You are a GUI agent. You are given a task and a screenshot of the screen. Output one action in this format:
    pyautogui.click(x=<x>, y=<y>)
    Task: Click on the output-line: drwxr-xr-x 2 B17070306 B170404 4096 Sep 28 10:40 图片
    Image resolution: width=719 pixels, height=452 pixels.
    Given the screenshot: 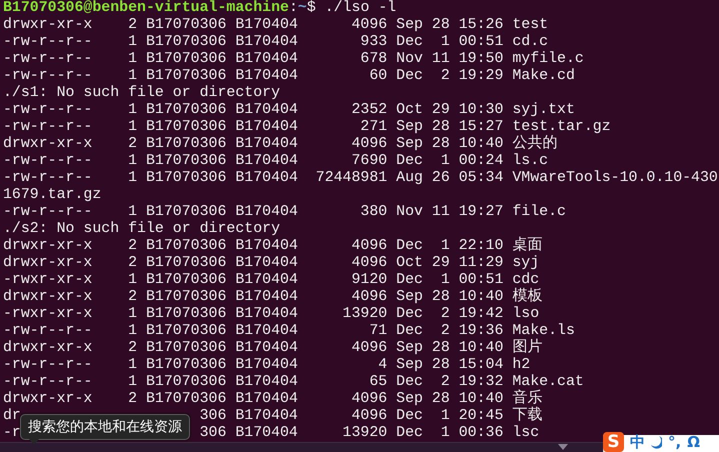 What is the action you would take?
    pyautogui.click(x=273, y=348)
    